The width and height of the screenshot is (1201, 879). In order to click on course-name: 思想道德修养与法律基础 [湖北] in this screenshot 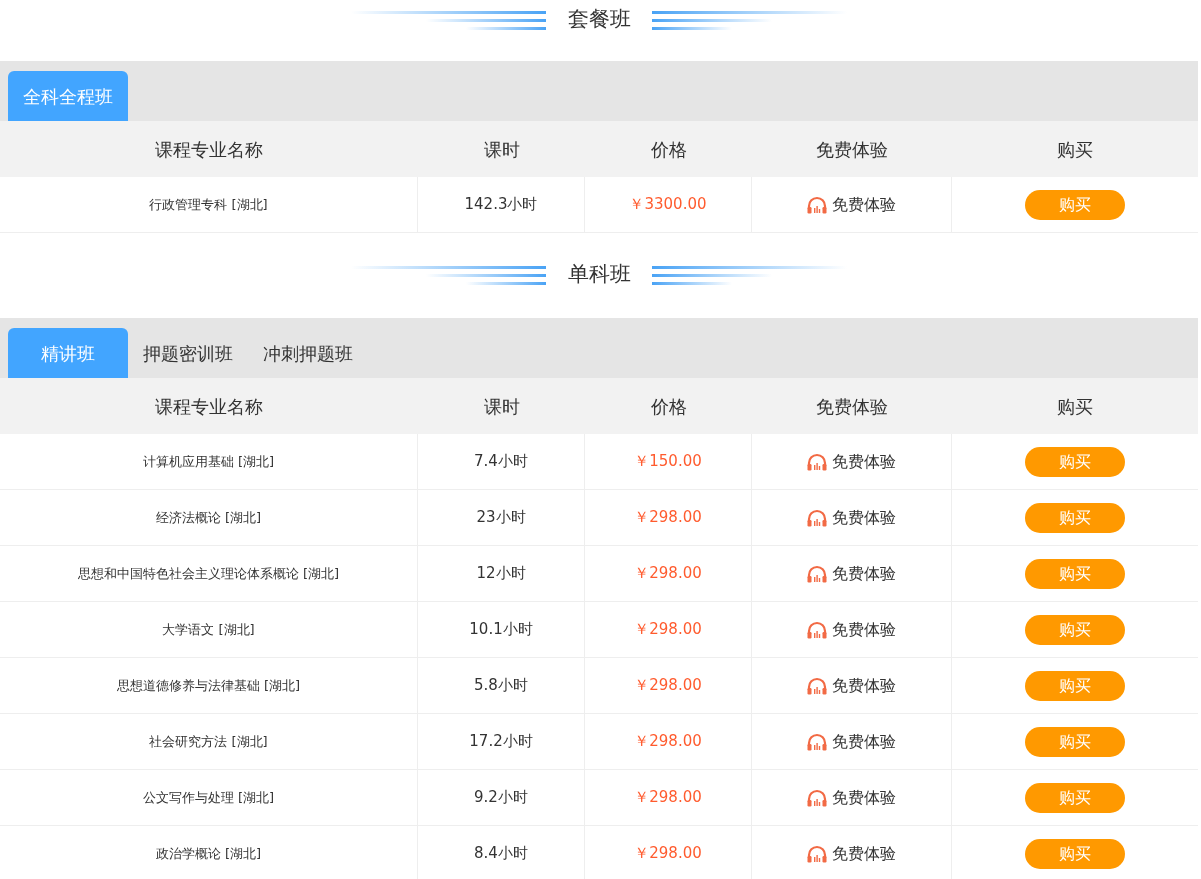, I will do `click(208, 685)`.